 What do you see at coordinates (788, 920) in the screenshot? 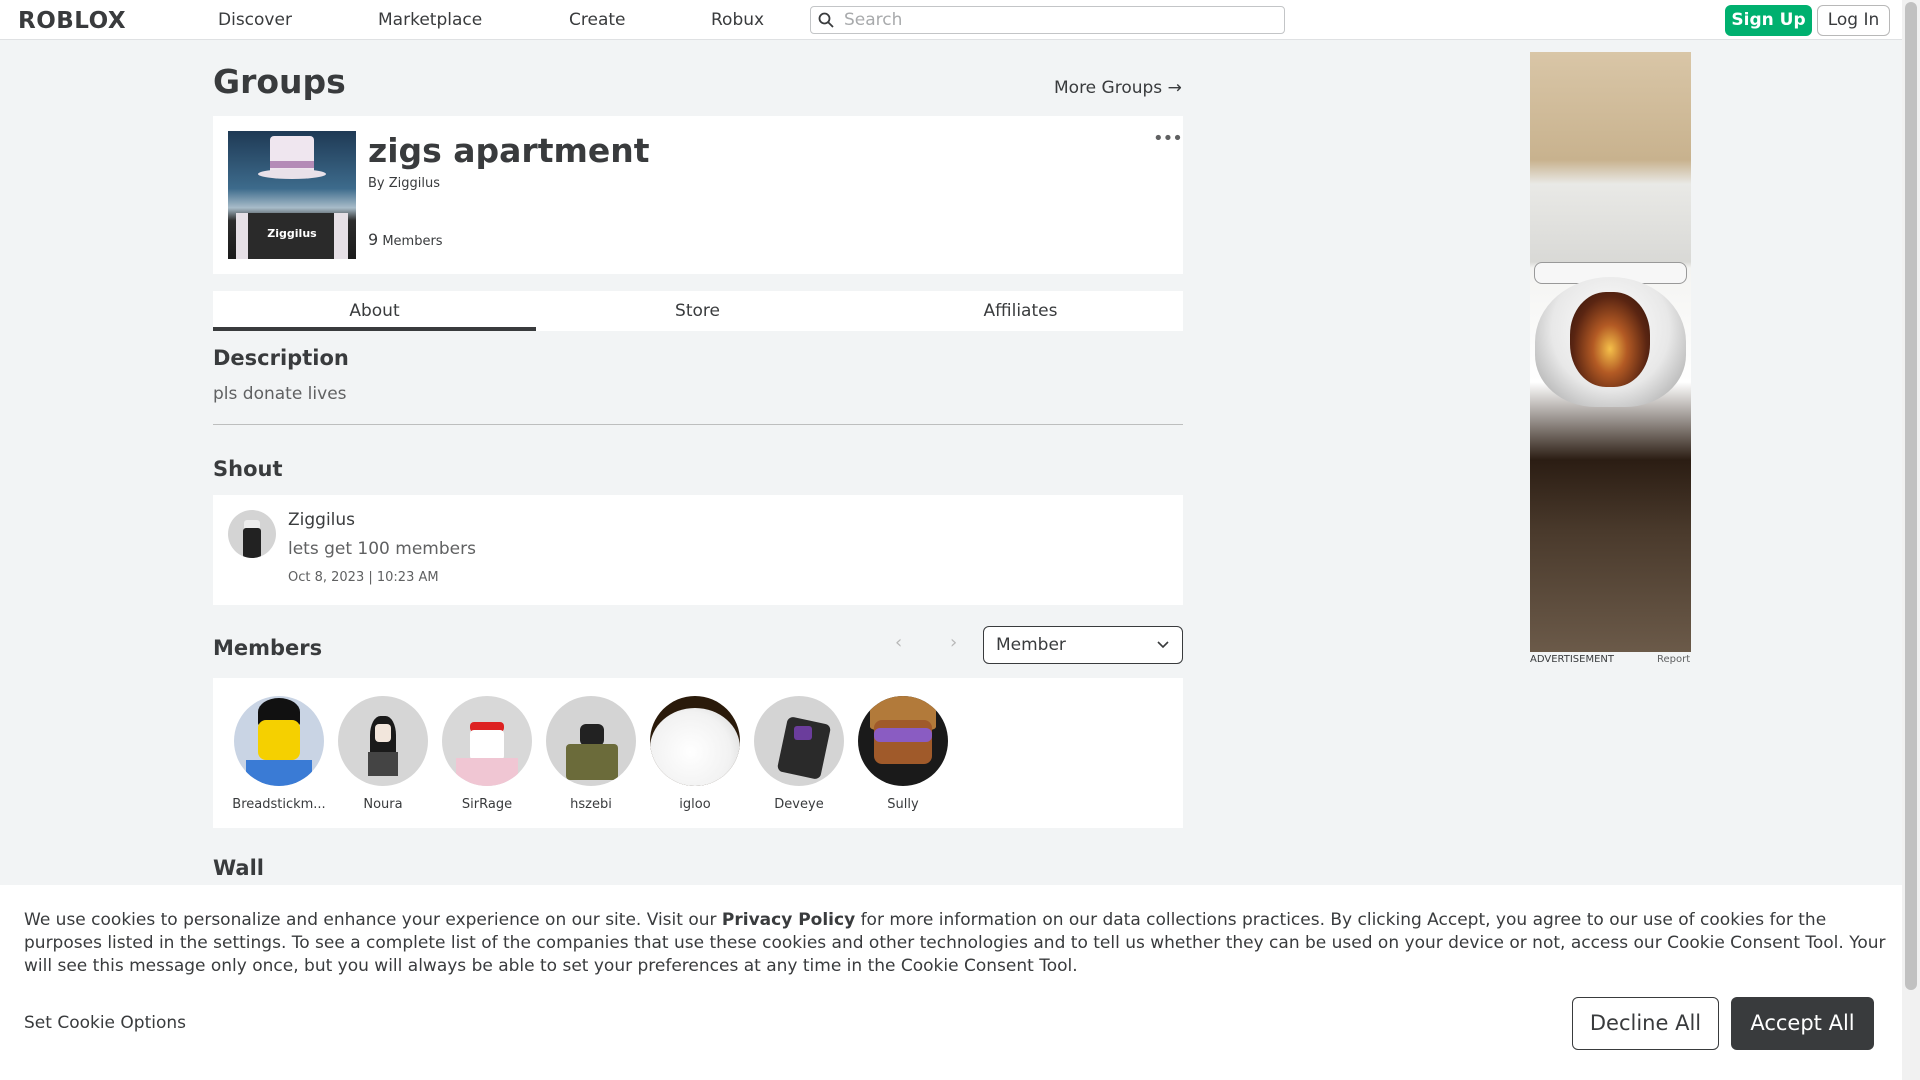
I see `privacy-policy-link: Privacy Policy` at bounding box center [788, 920].